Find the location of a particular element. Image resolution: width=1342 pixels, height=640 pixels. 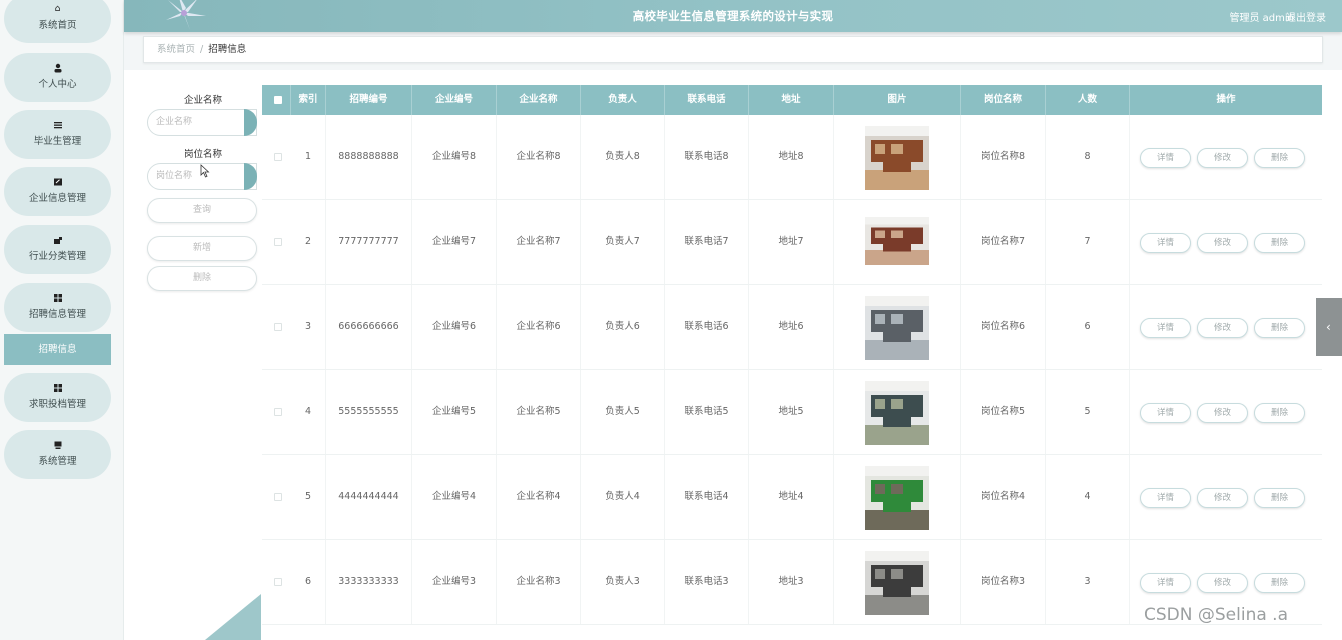

sidebar-item-label: 企业信息管理 is located at coordinates (57, 198).